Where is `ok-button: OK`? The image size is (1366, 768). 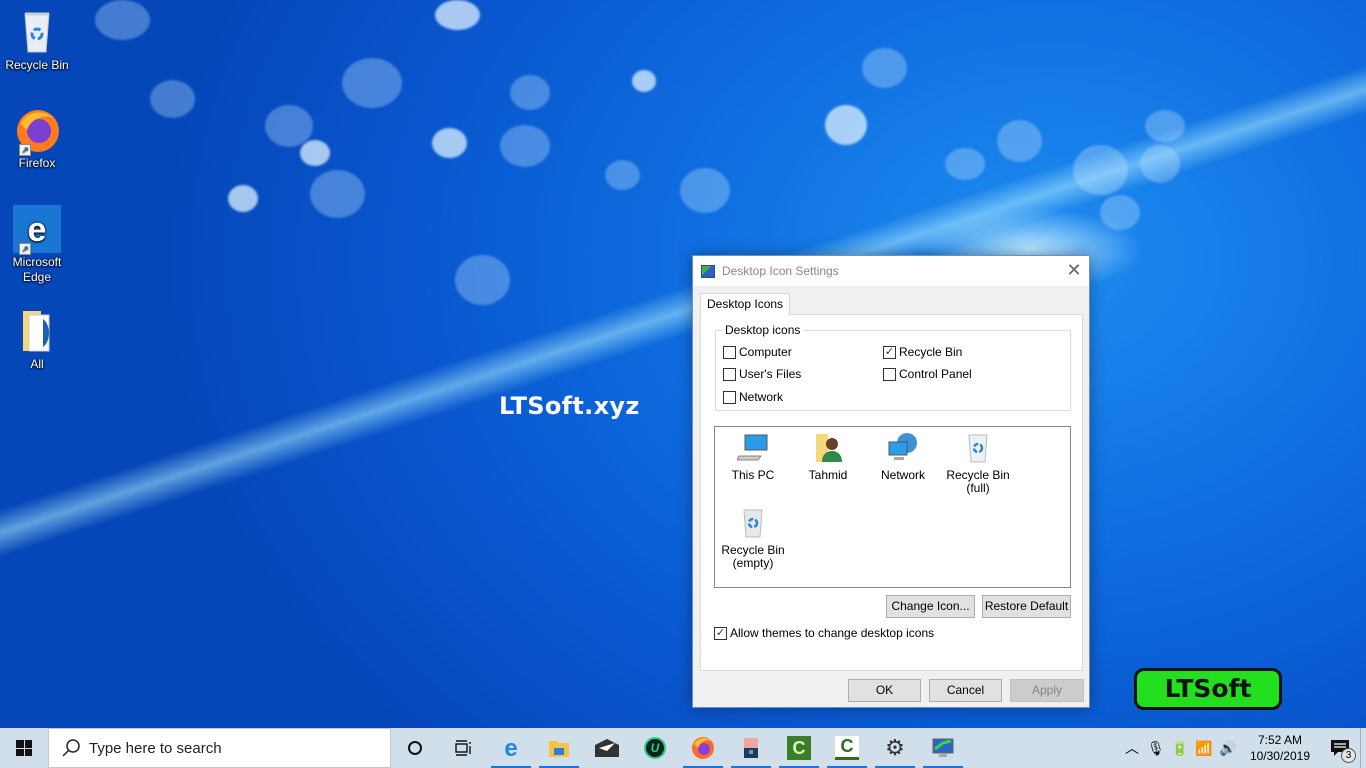
ok-button: OK is located at coordinates (884, 690).